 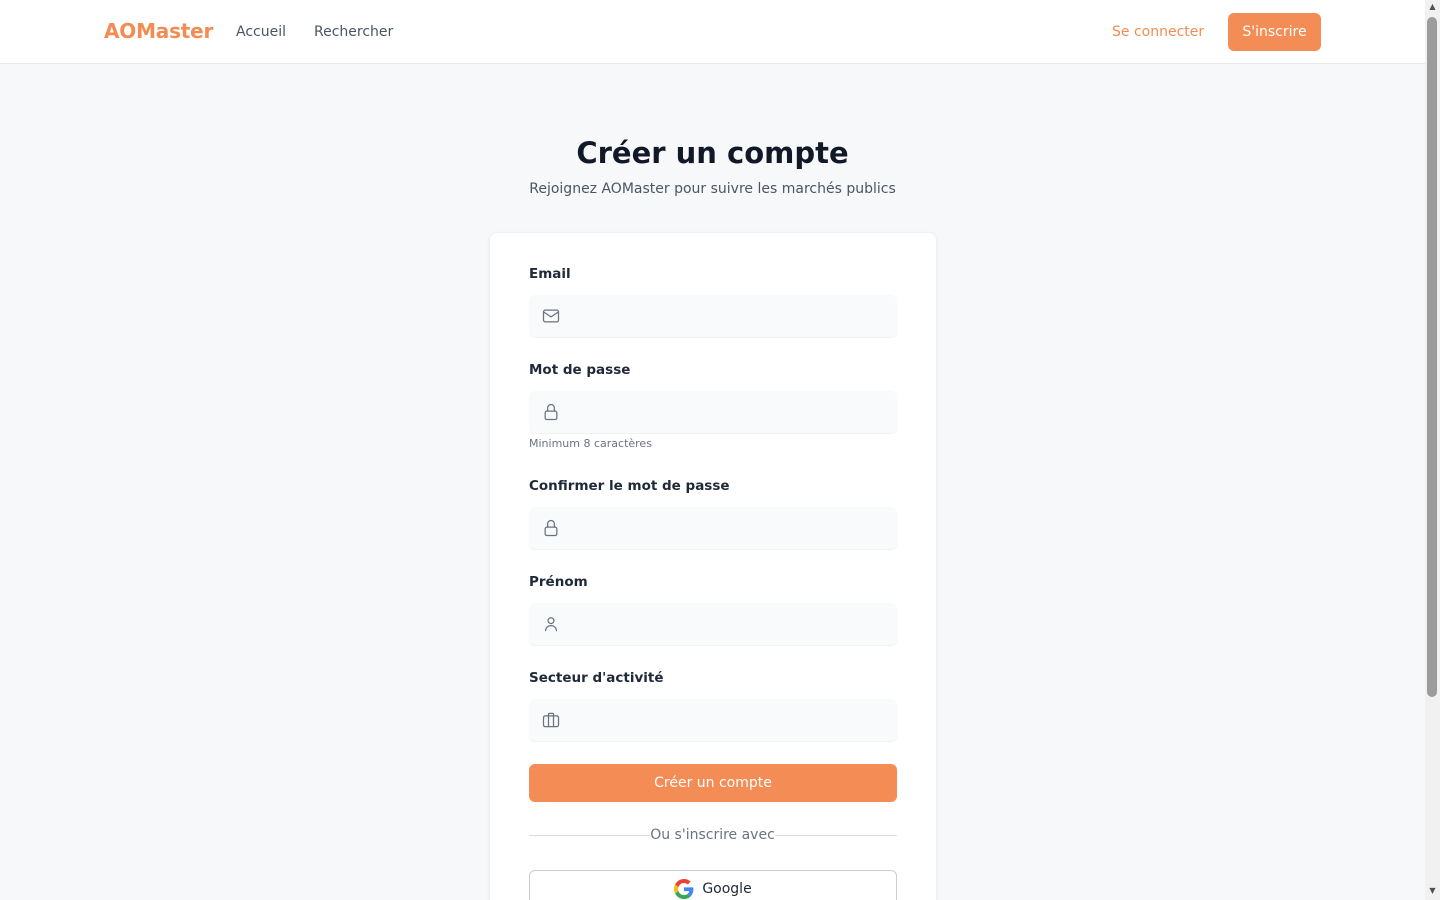 I want to click on email-input, so click(x=713, y=316).